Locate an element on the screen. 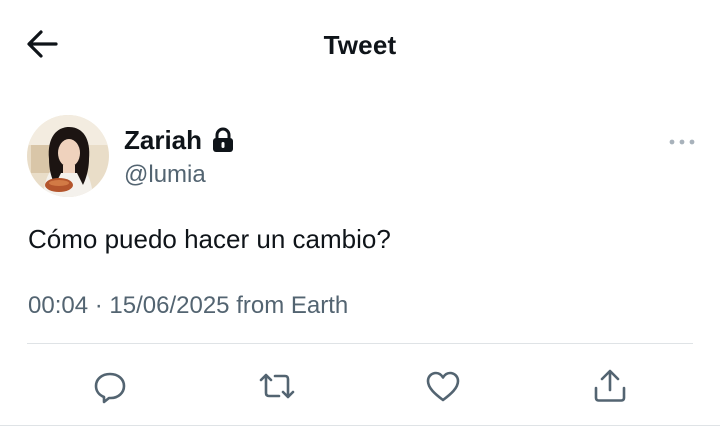  tweet-source: from Earth is located at coordinates (292, 305).